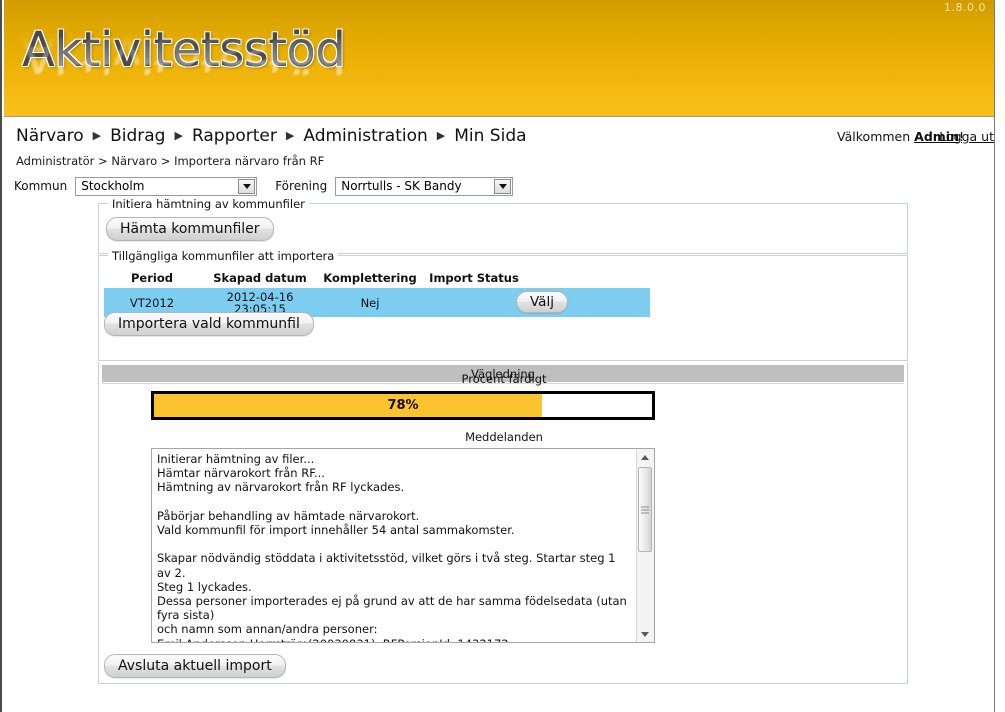 The height and width of the screenshot is (712, 1005). Describe the element at coordinates (474, 278) in the screenshot. I see `column-header-import-status: Import Status` at that location.